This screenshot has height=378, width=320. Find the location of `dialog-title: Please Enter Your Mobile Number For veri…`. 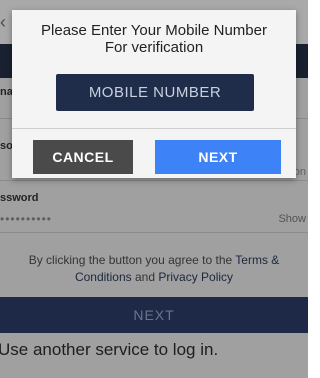

dialog-title: Please Enter Your Mobile Number For veri… is located at coordinates (154, 39).